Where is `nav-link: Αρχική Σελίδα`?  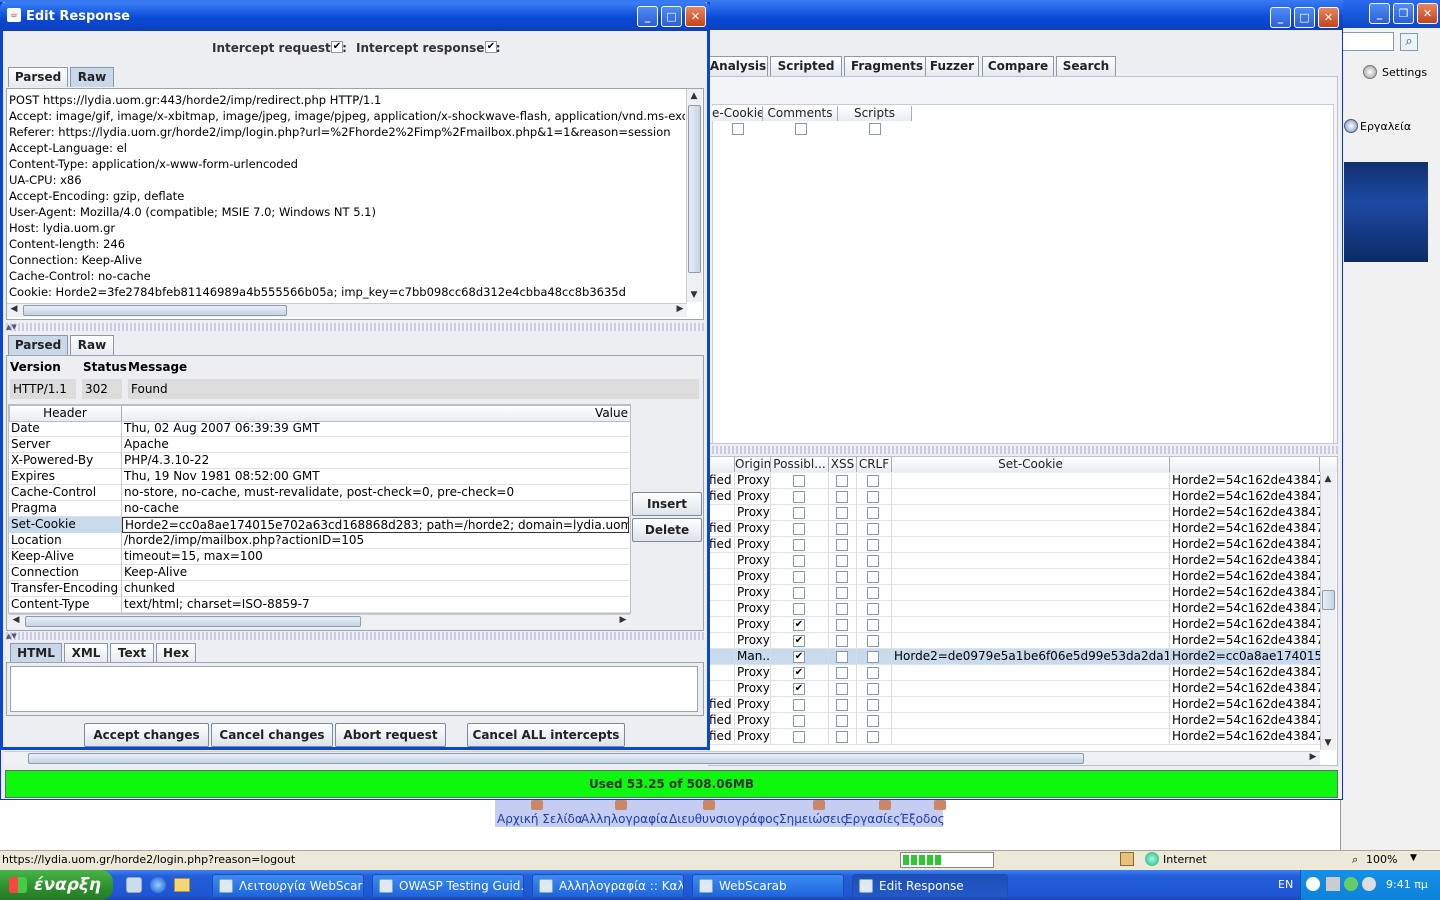
nav-link: Αρχική Σελίδα is located at coordinates (540, 819).